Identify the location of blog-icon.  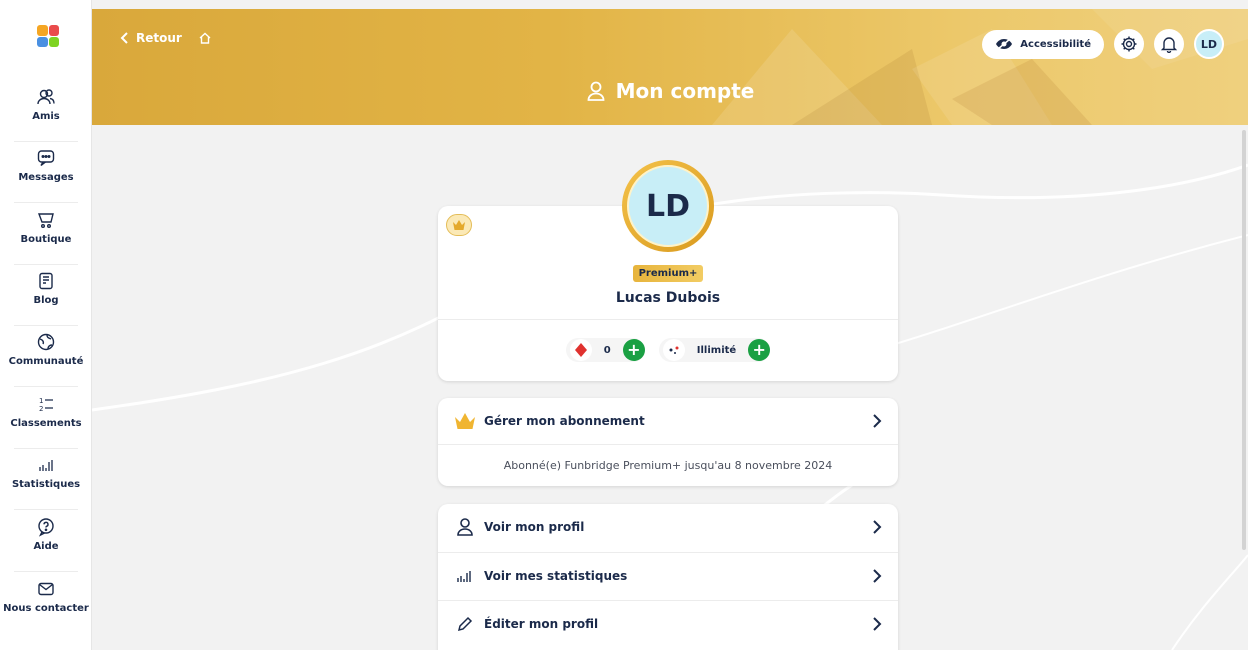
(46, 281).